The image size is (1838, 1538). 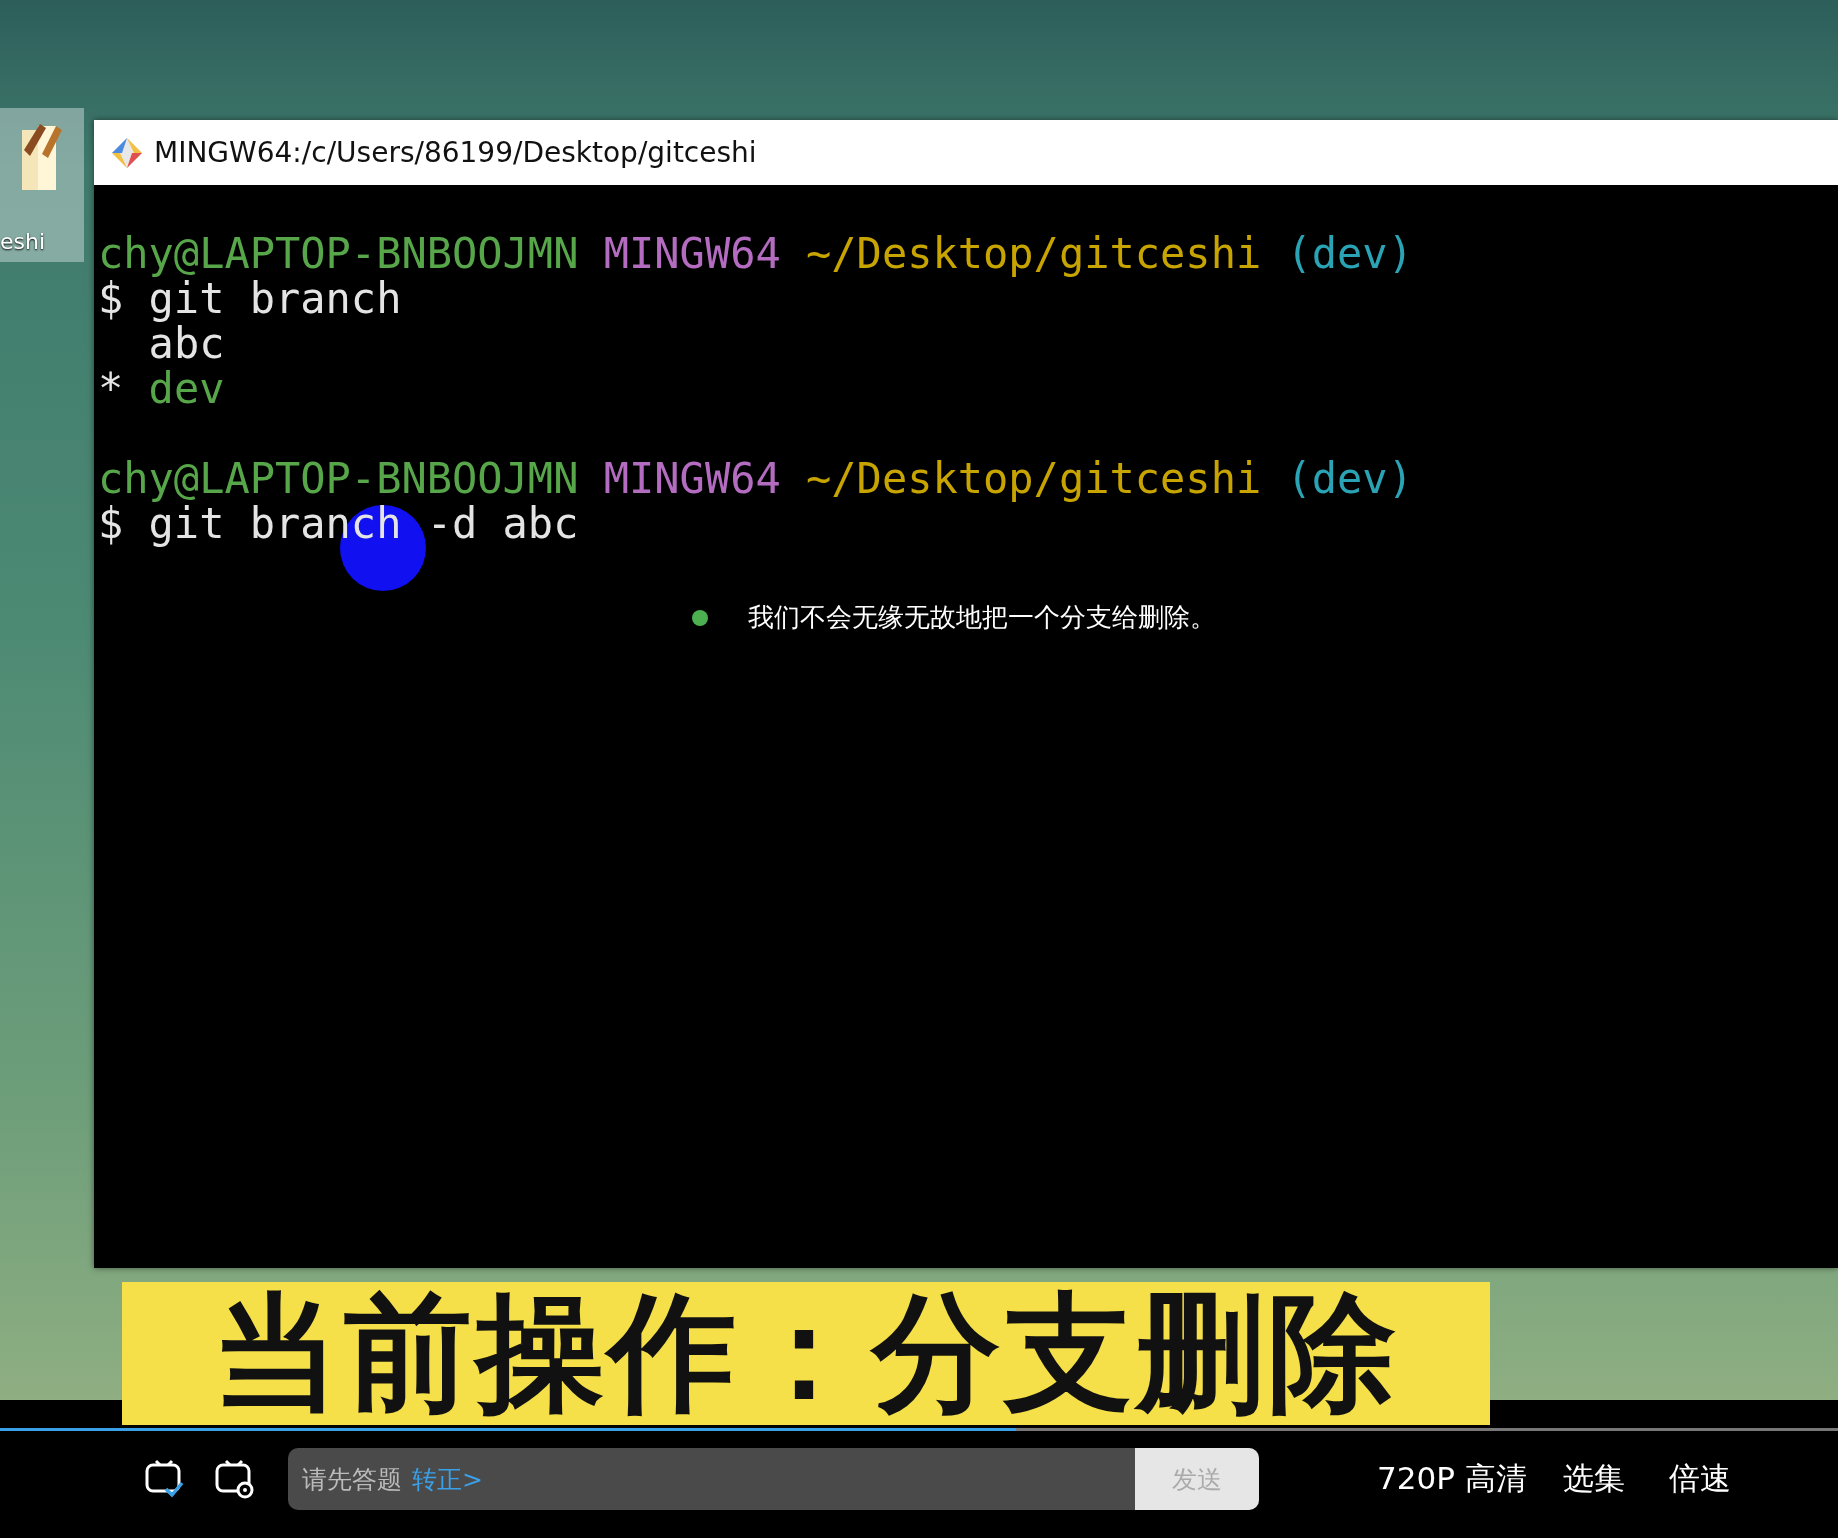 I want to click on git-logo-icon, so click(x=127, y=152).